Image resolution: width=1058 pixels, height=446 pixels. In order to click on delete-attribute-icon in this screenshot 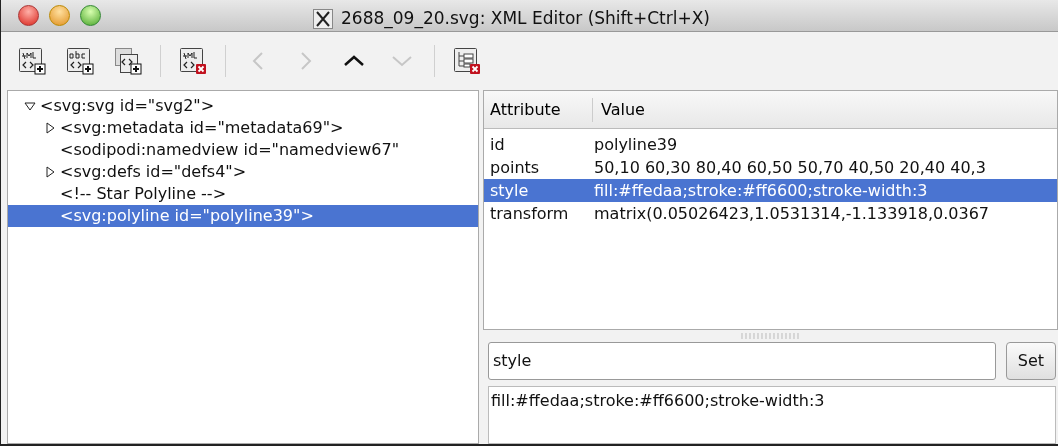, I will do `click(467, 61)`.